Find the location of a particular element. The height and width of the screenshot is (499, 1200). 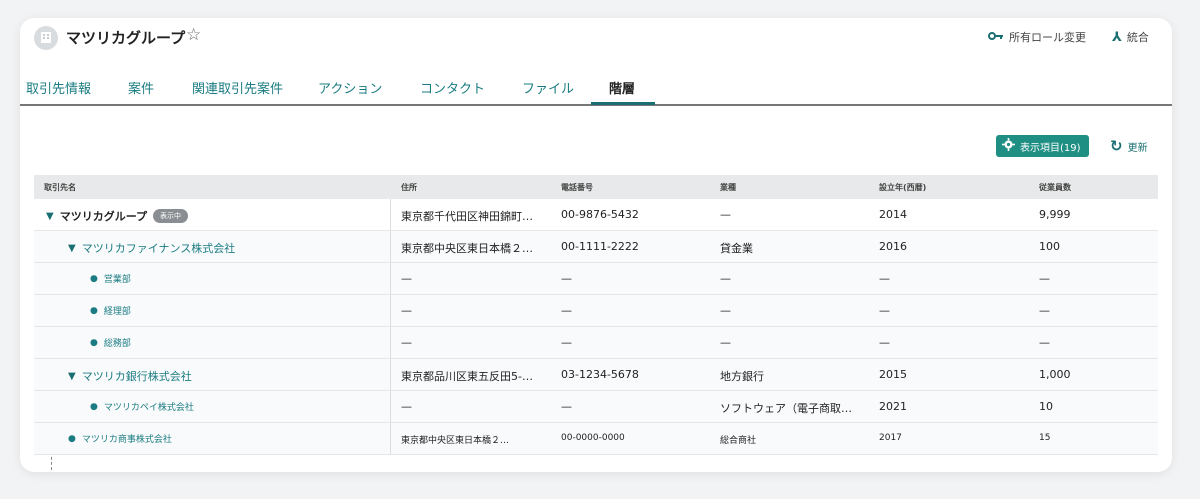

employees-cell: 100 is located at coordinates (1049, 246).